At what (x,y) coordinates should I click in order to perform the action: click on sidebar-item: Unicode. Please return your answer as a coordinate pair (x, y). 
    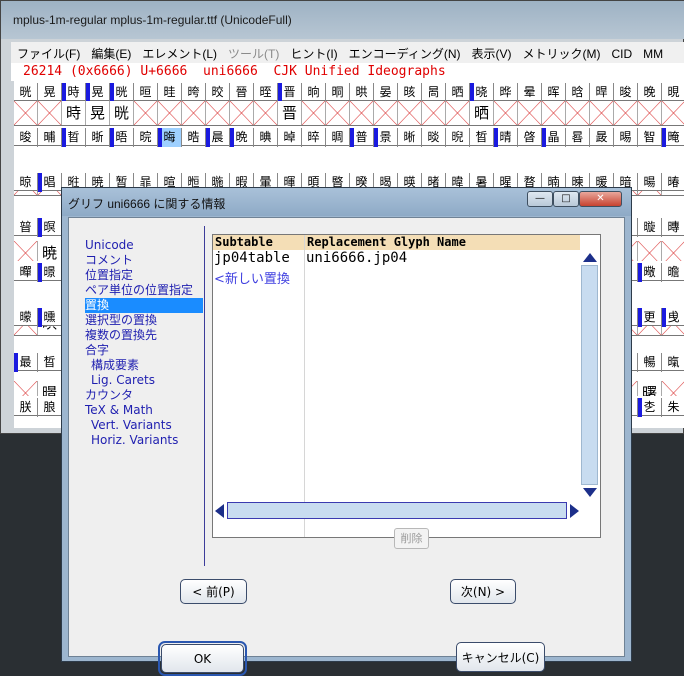
    Looking at the image, I should click on (144, 245).